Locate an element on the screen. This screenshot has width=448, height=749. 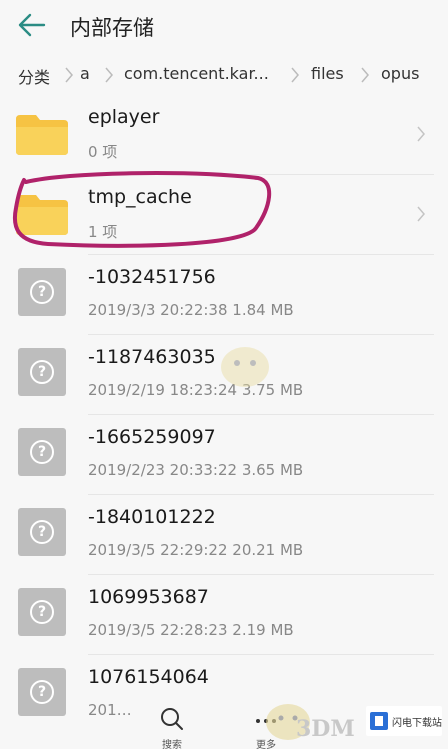
item-name: 1069953687 is located at coordinates (148, 597).